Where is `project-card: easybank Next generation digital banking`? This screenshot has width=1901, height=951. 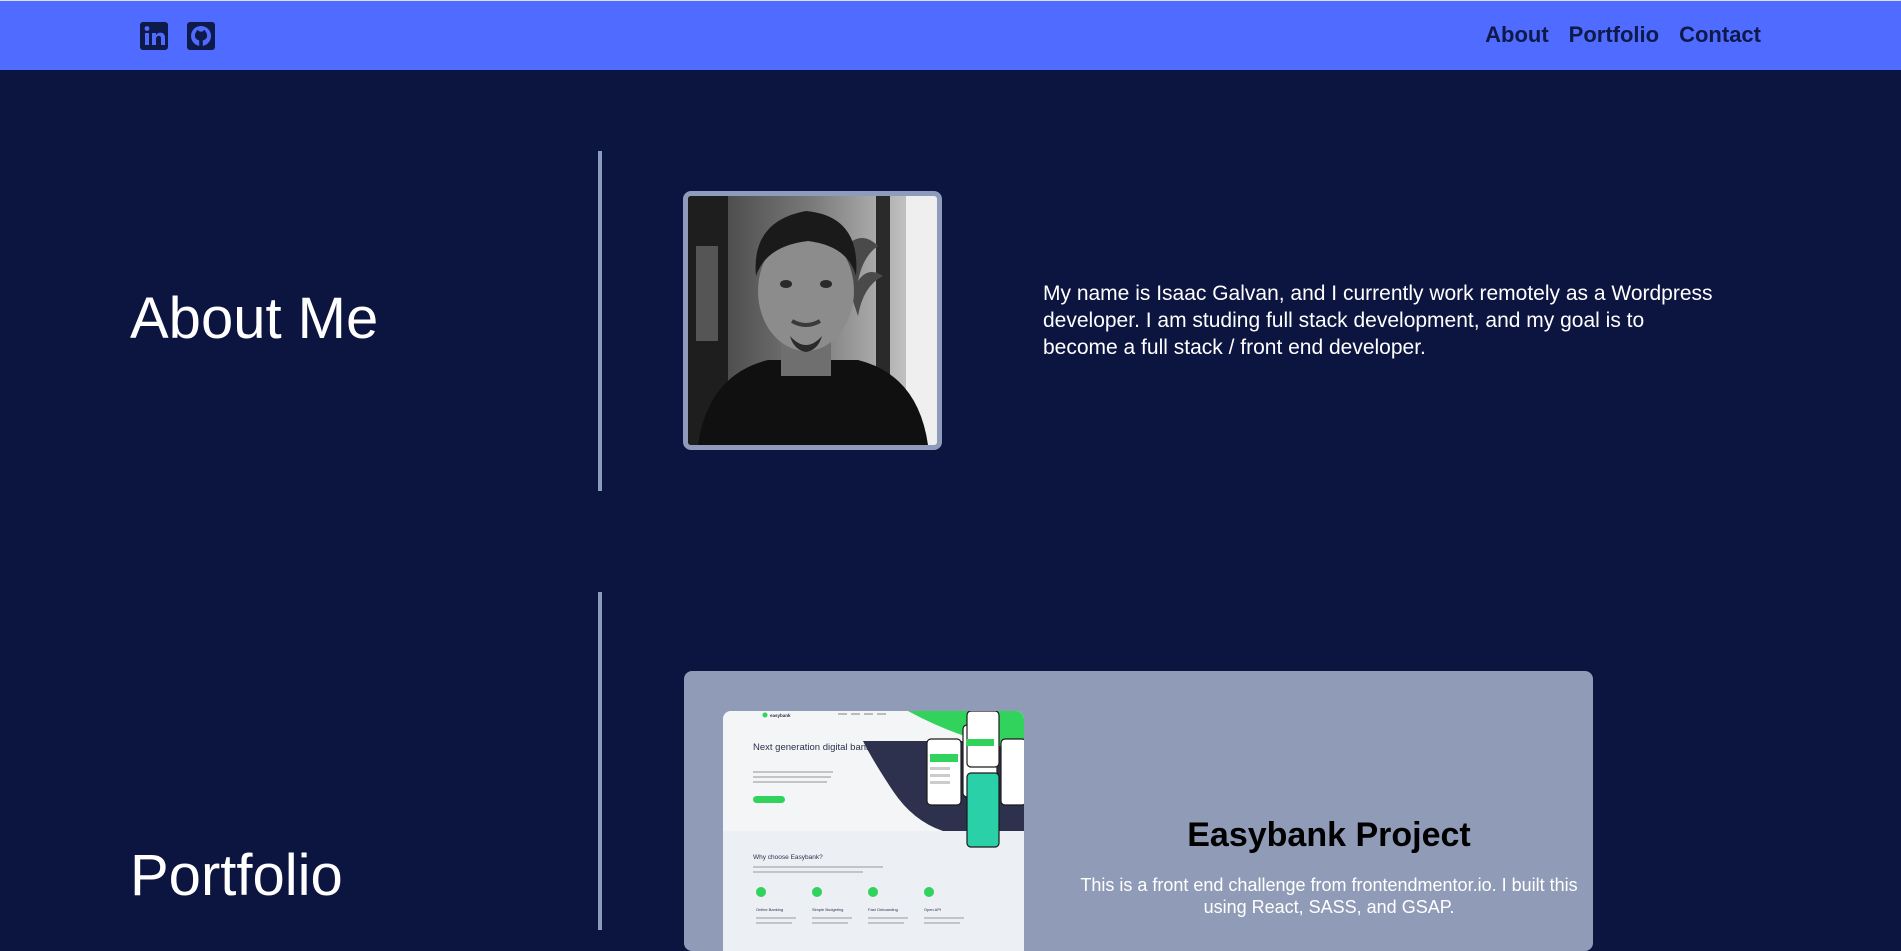
project-card: easybank Next generation digital banking is located at coordinates (1138, 811).